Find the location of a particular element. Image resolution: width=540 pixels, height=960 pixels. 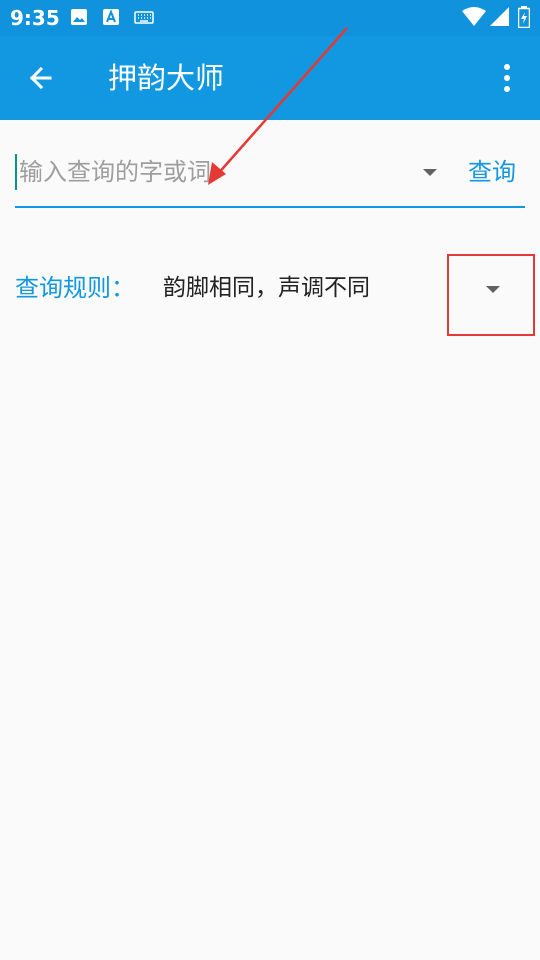

app-toolbar: 押韵大师 is located at coordinates (270, 78).